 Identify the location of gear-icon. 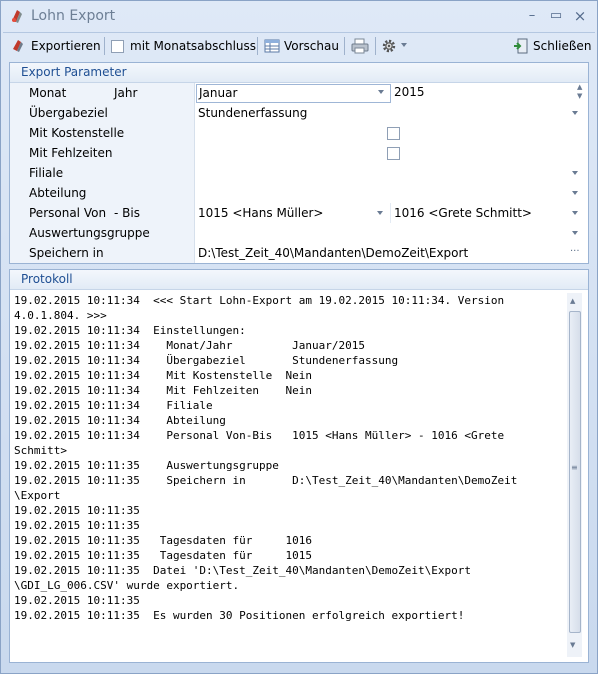
(389, 46).